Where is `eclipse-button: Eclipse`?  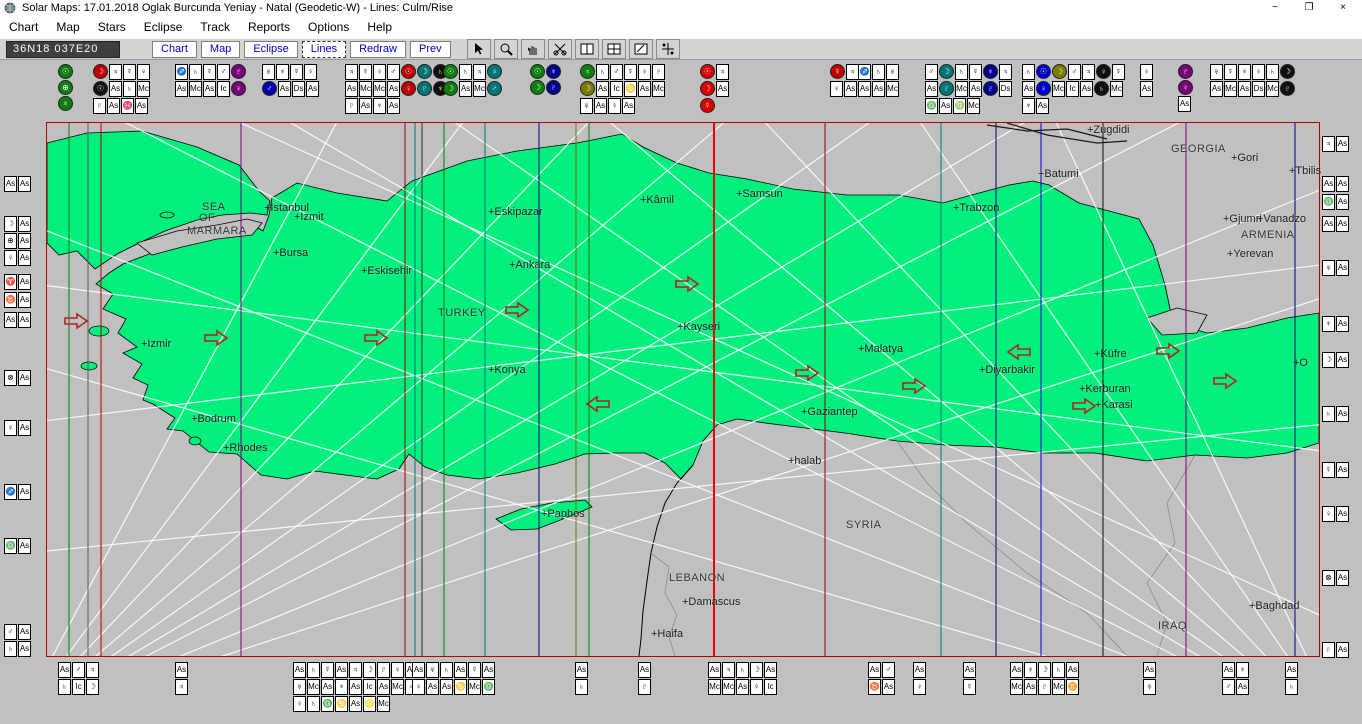 eclipse-button: Eclipse is located at coordinates (271, 49).